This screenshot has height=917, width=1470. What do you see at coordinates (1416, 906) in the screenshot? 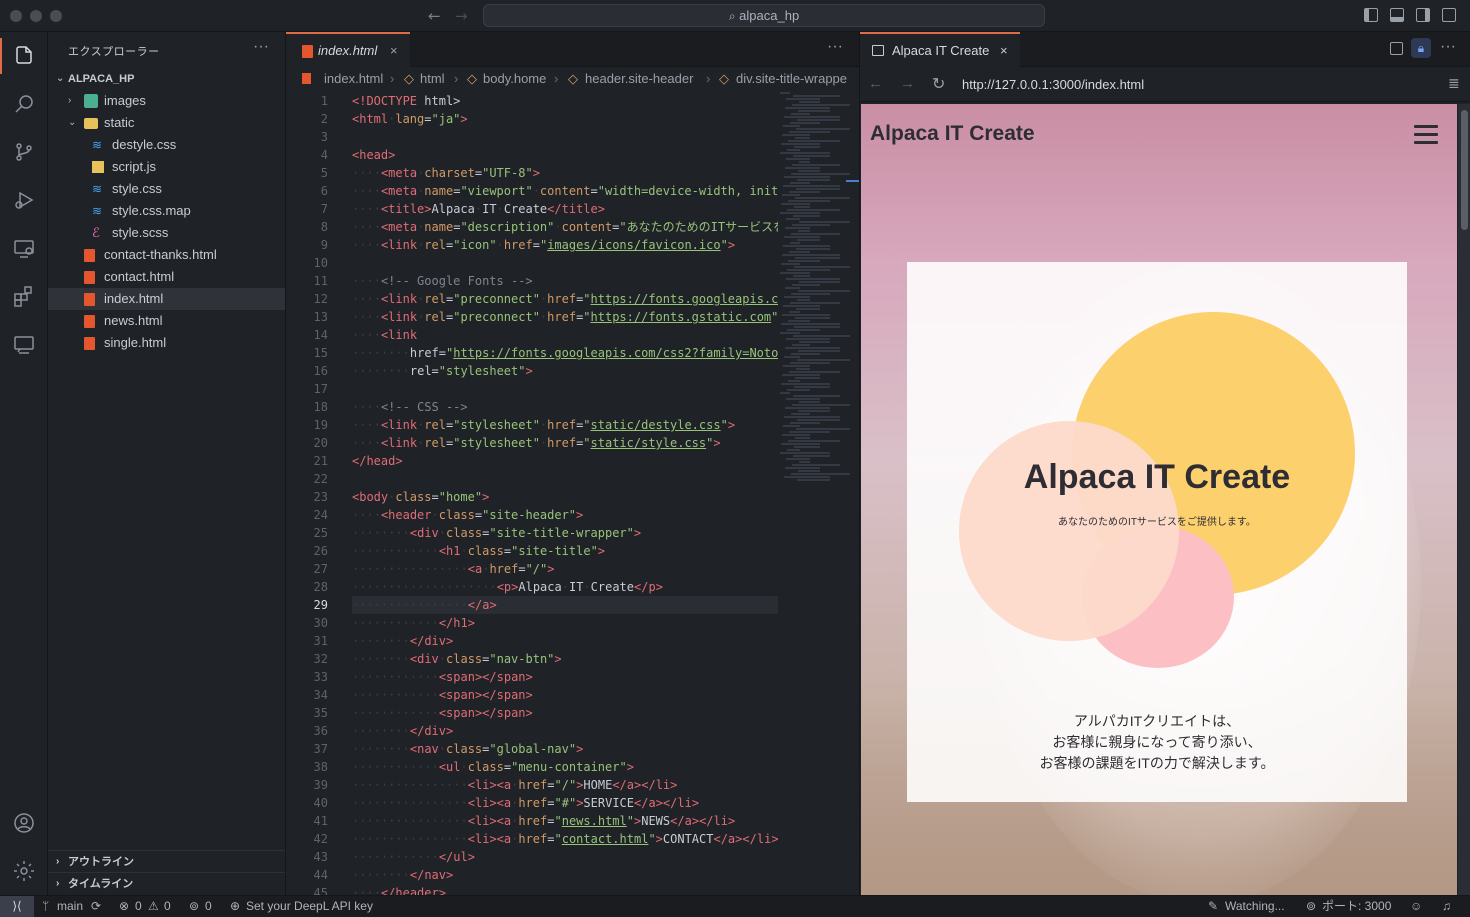
I see `copilot-icon: ☺` at bounding box center [1416, 906].